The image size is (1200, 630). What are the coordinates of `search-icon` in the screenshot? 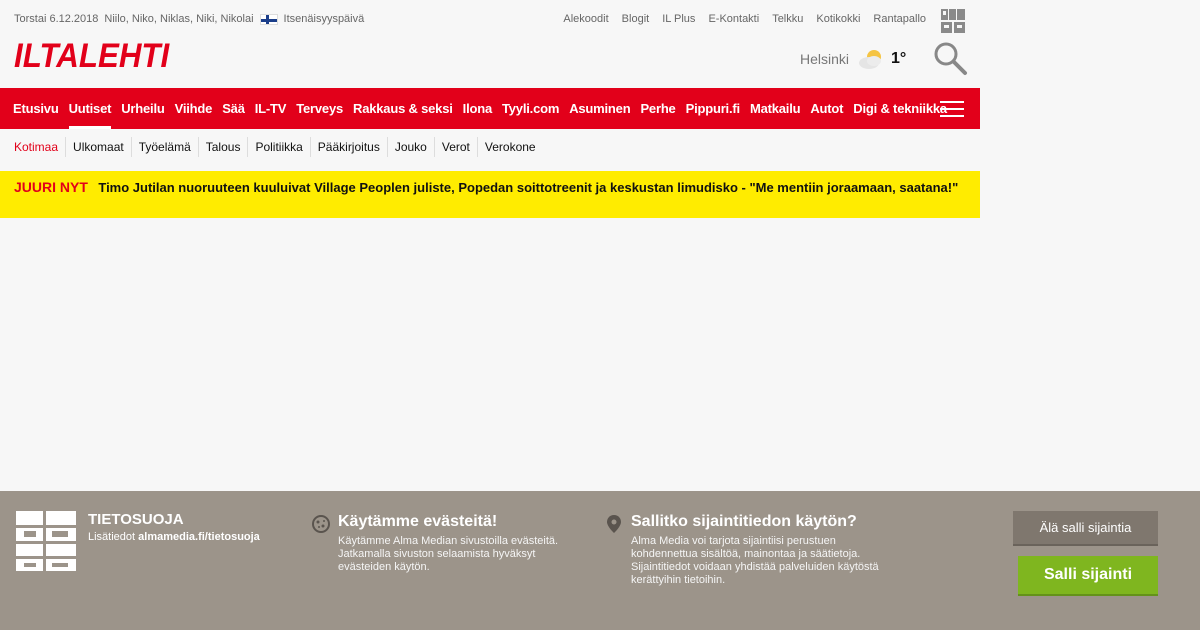 It's located at (950, 58).